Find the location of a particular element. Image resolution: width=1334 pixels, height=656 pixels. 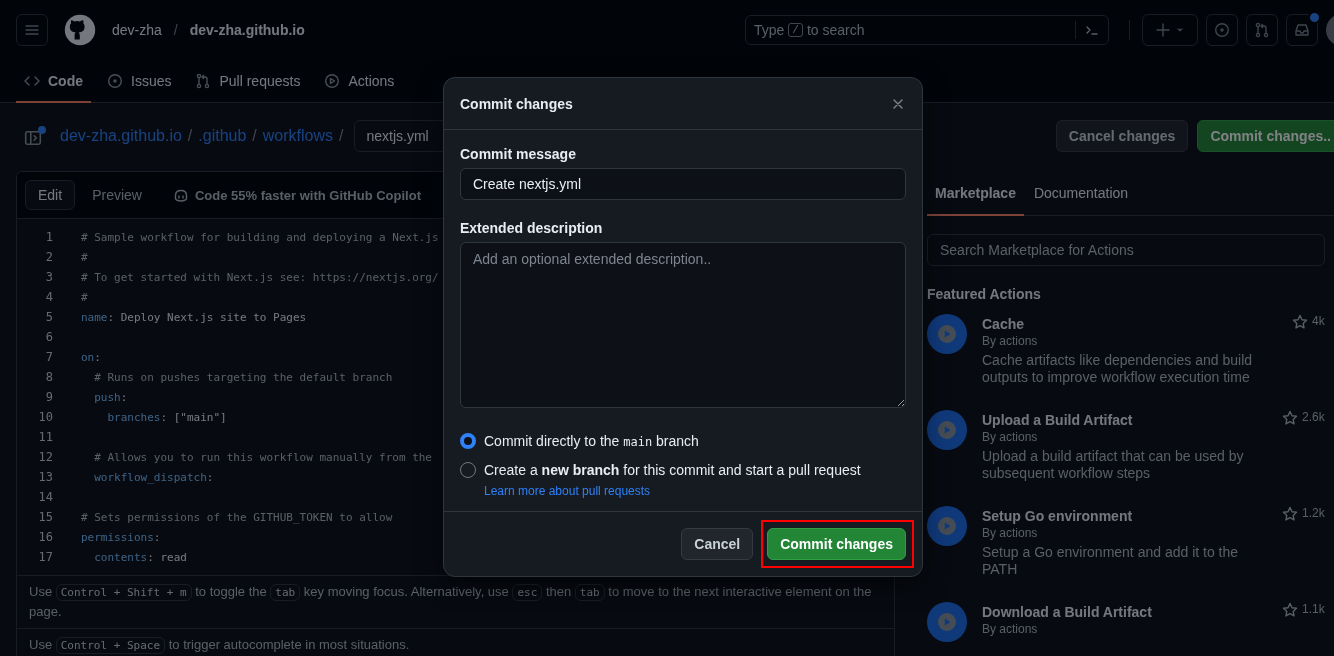

star-count: 4k is located at coordinates (1318, 321).